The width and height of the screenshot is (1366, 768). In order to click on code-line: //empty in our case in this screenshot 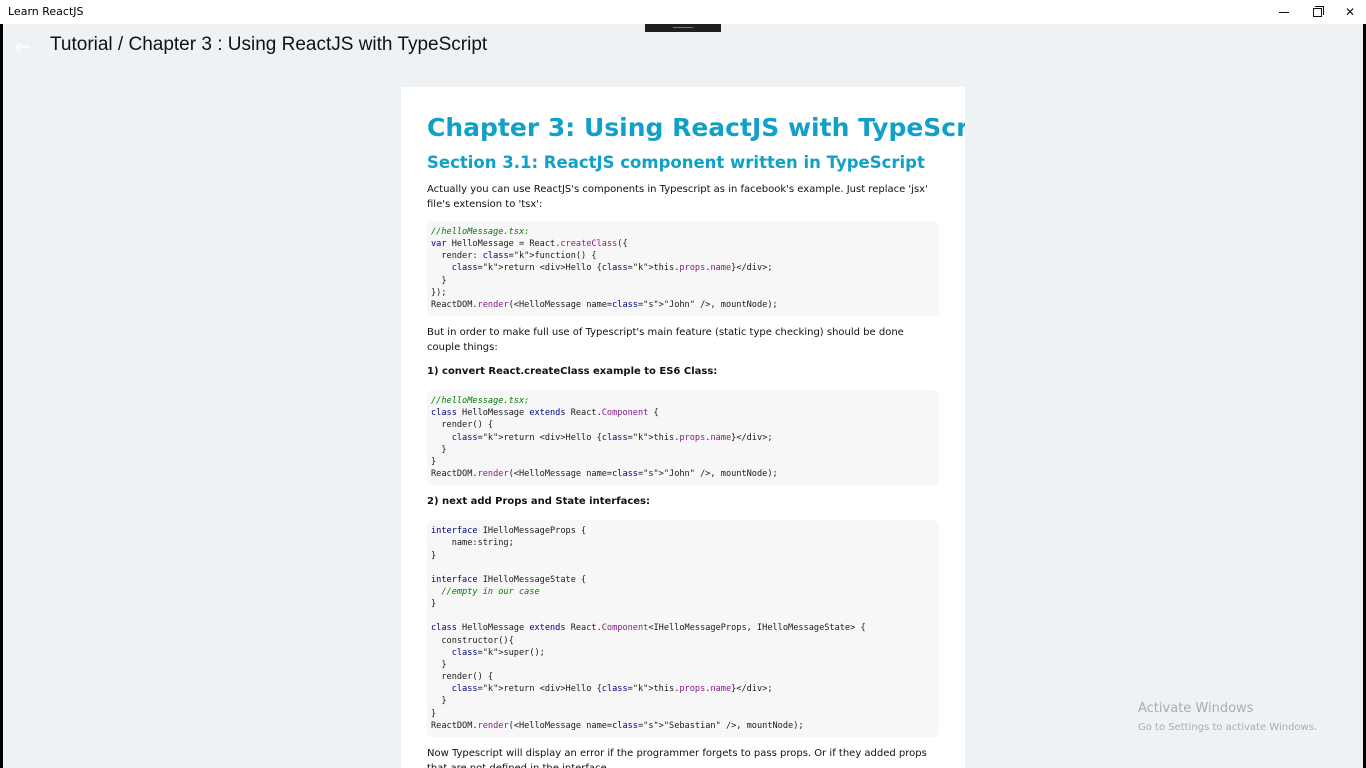, I will do `click(485, 591)`.